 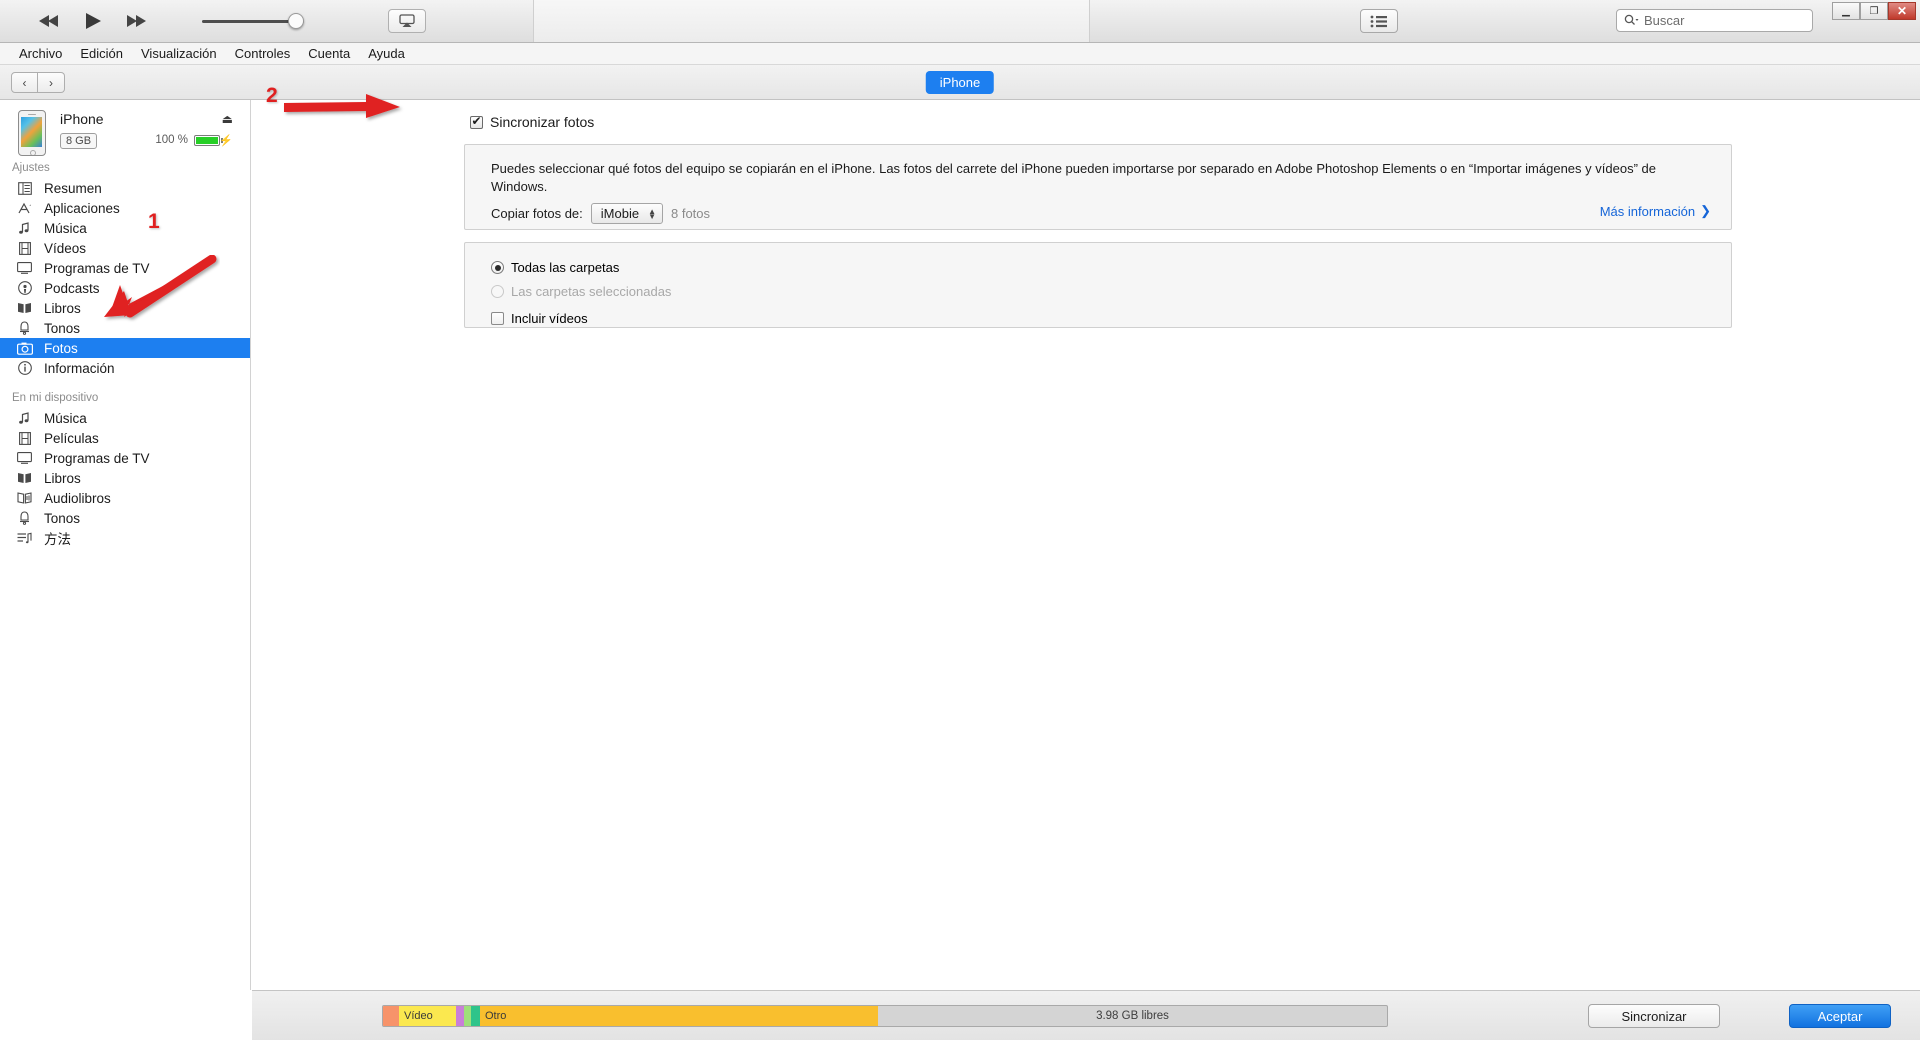 I want to click on sync-photos-checkbox: ✔, so click(x=476, y=122).